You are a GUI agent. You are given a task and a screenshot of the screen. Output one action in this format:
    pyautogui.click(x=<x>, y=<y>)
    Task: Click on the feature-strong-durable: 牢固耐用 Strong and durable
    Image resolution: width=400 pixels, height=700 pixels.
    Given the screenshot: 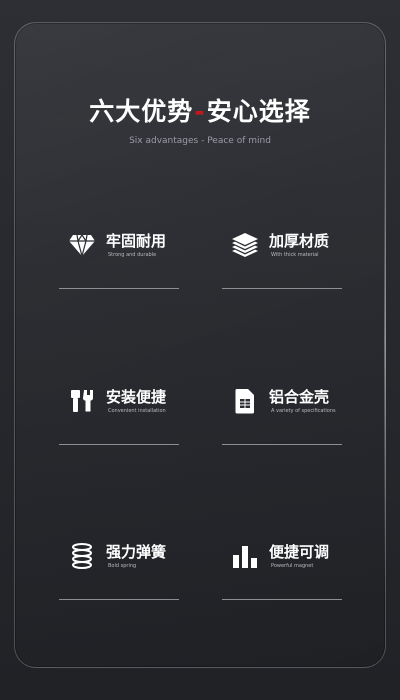 What is the action you would take?
    pyautogui.click(x=119, y=263)
    